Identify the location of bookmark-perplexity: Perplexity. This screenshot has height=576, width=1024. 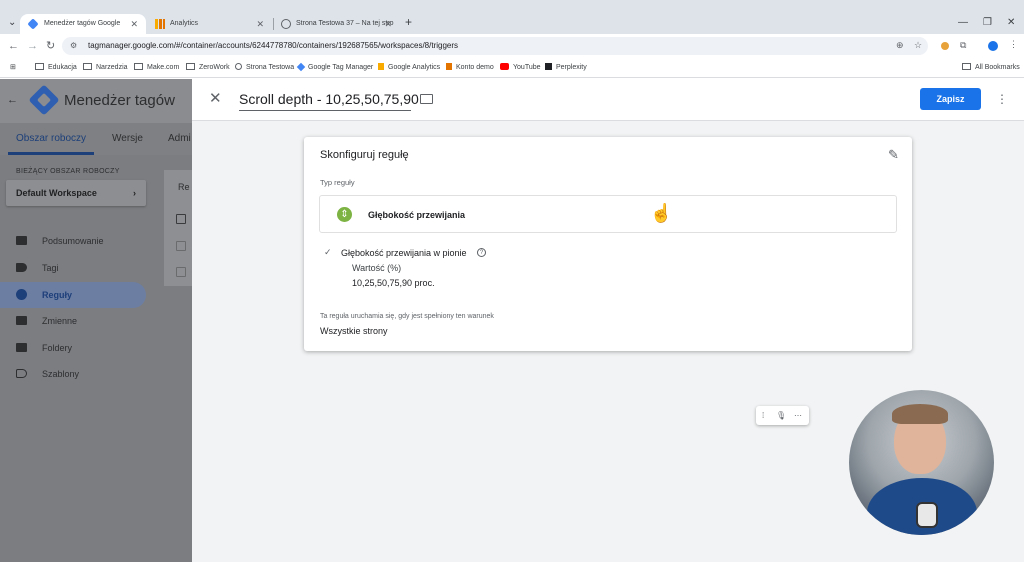
(566, 68).